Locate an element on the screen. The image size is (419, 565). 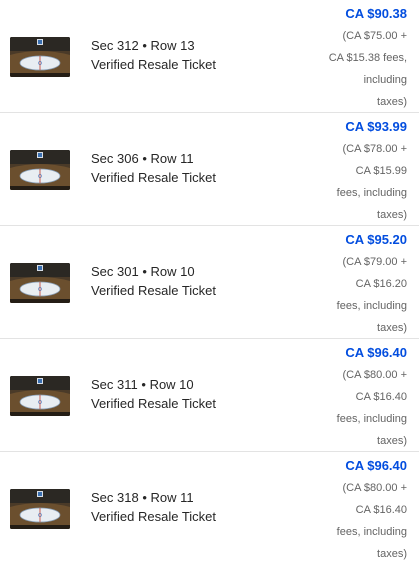
total-price: CA $95.20 is located at coordinates (376, 239).